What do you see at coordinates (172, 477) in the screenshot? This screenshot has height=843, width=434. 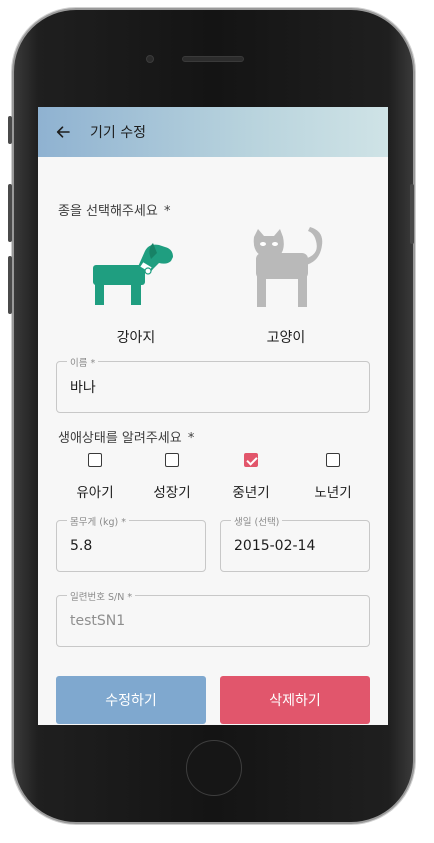 I see `life-stage-option-growth: 성장기` at bounding box center [172, 477].